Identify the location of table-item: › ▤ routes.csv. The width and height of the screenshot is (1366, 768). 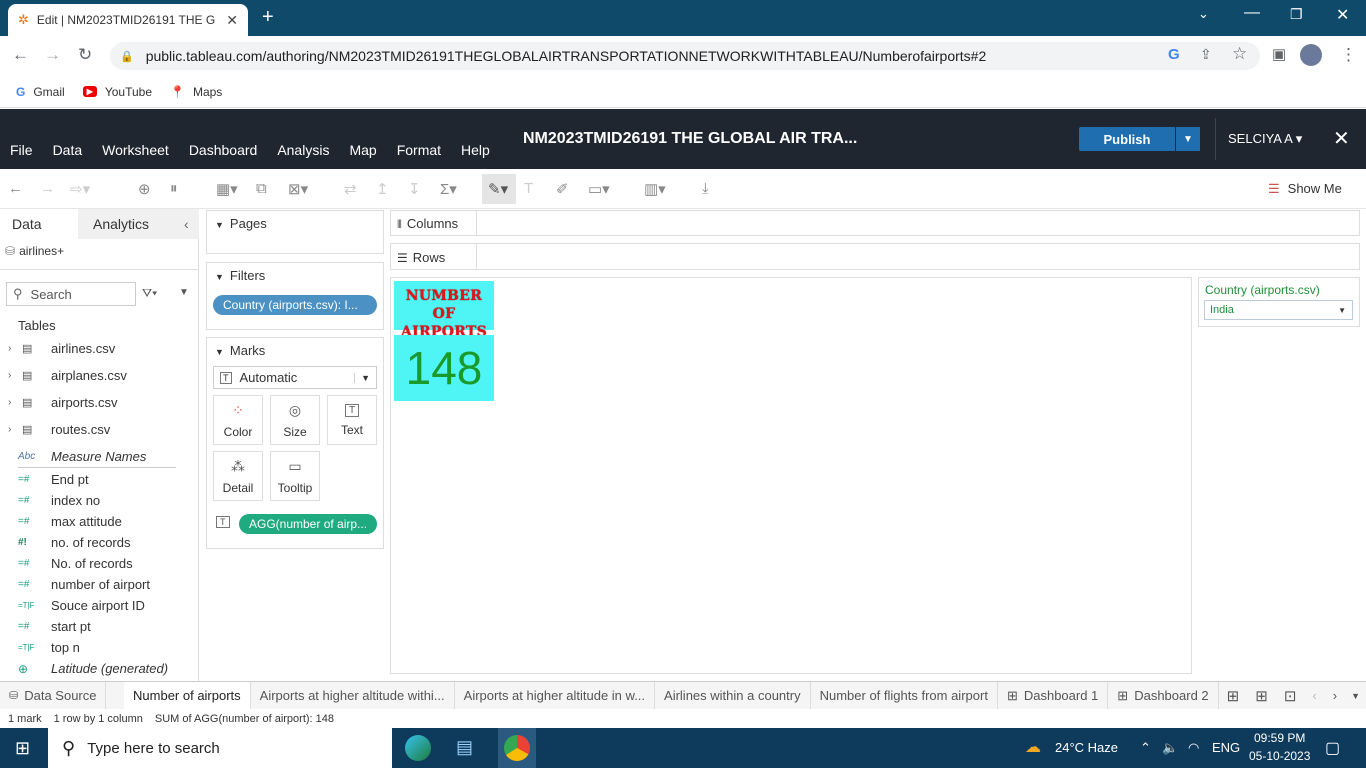
(95, 429).